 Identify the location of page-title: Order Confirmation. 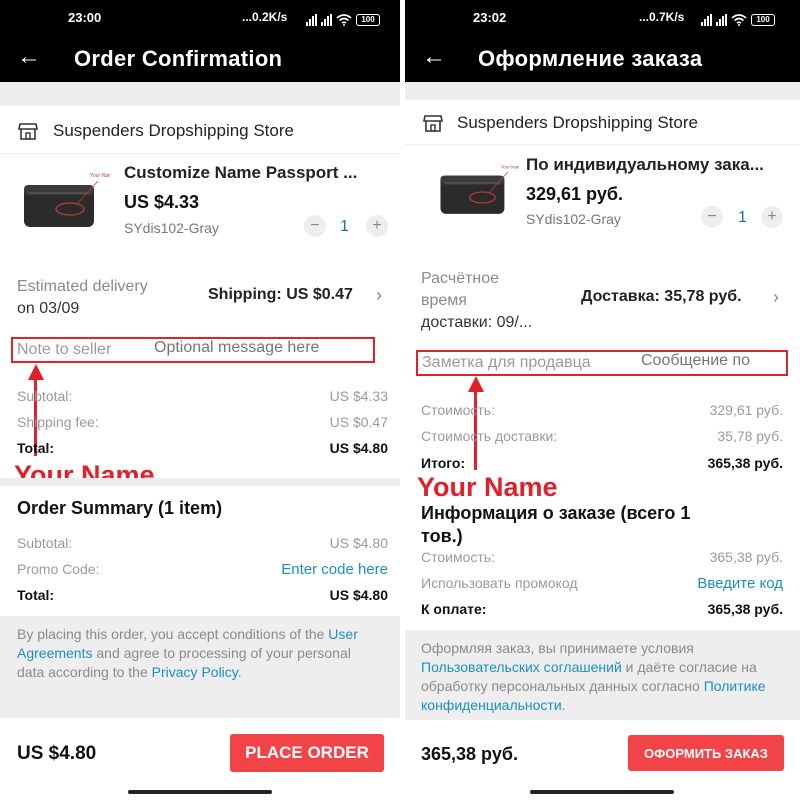
(178, 58).